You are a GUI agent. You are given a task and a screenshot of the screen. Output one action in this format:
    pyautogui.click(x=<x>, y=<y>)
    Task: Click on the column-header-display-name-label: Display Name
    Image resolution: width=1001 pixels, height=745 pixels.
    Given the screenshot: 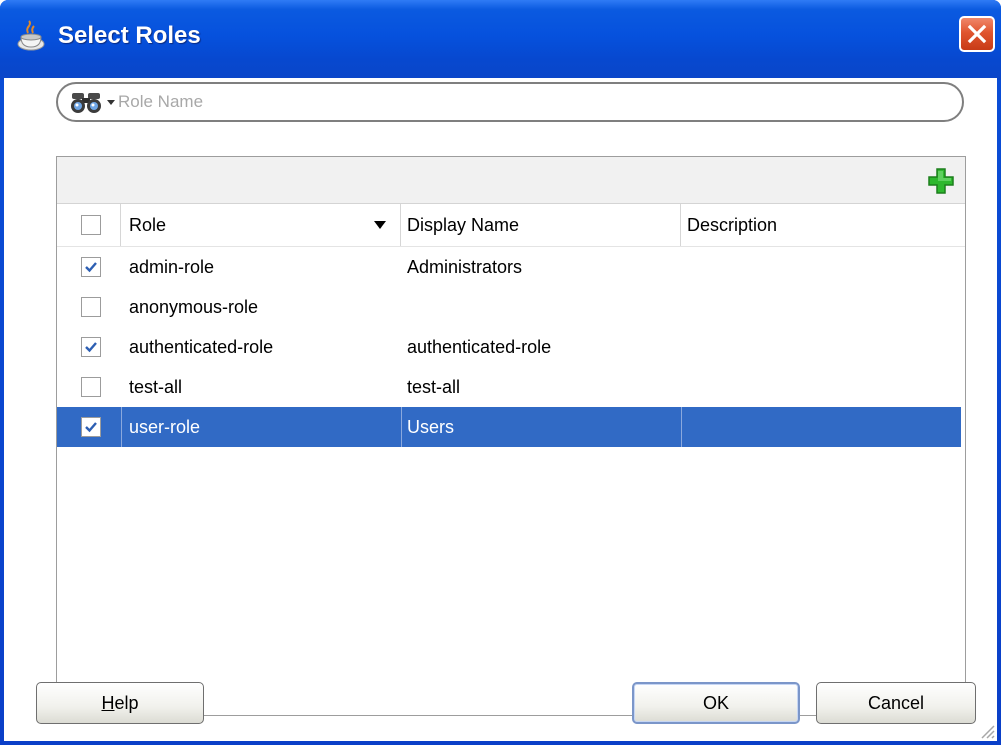 What is the action you would take?
    pyautogui.click(x=463, y=225)
    